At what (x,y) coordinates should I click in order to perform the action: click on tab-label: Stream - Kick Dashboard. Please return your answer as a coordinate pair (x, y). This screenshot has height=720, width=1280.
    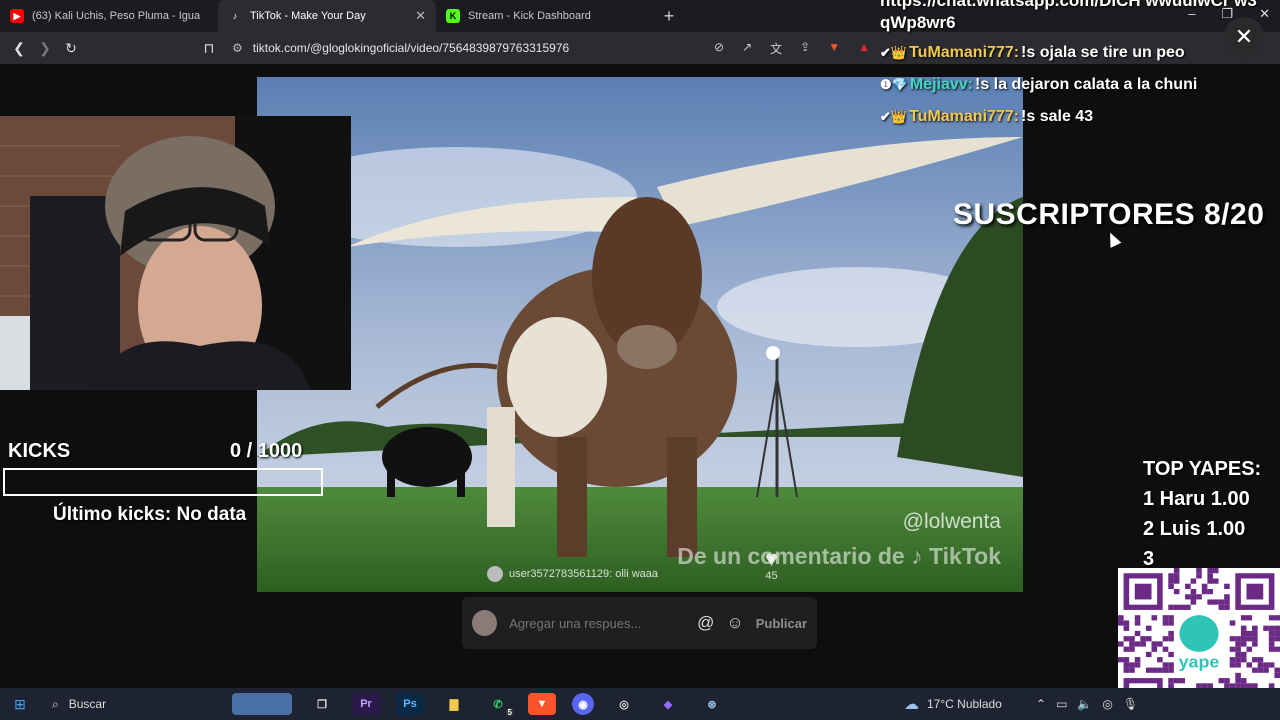
    Looking at the image, I should click on (529, 16).